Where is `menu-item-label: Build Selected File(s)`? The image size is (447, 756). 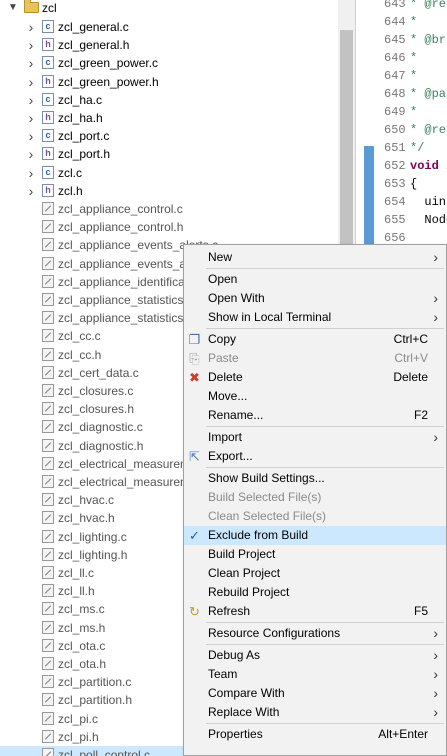 menu-item-label: Build Selected File(s) is located at coordinates (265, 497).